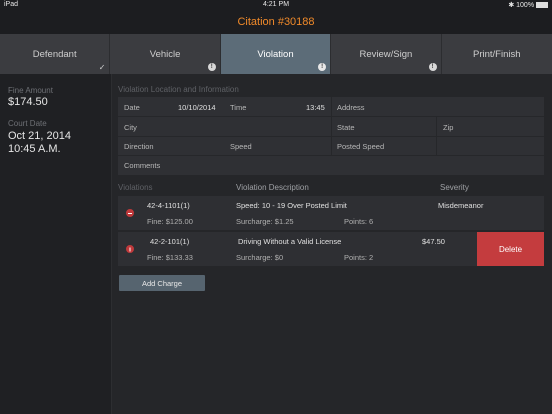 The image size is (552, 414). What do you see at coordinates (162, 283) in the screenshot?
I see `add-charge-button: Add Charge` at bounding box center [162, 283].